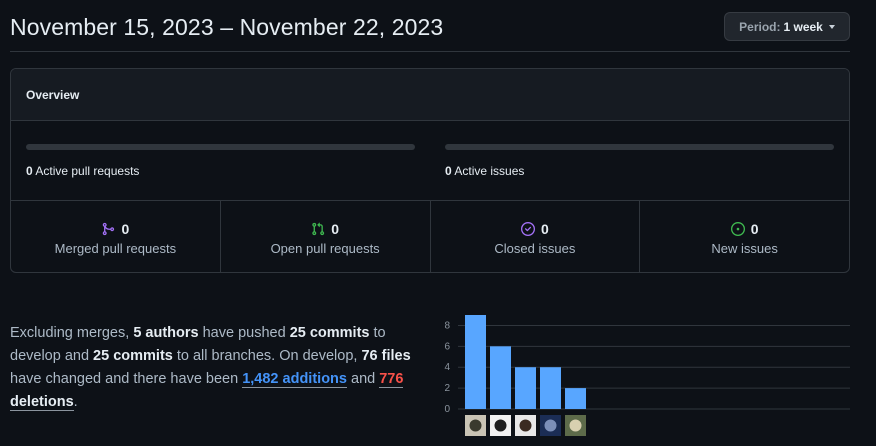  What do you see at coordinates (391, 379) in the screenshot?
I see `deletions-count: 776` at bounding box center [391, 379].